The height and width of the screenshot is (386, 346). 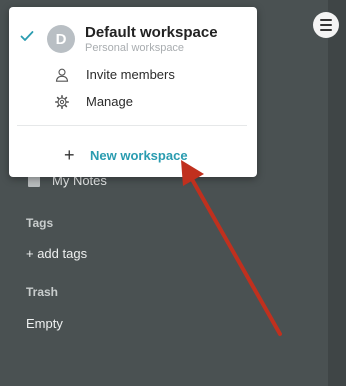 What do you see at coordinates (44, 323) in the screenshot?
I see `trash-status: Empty` at bounding box center [44, 323].